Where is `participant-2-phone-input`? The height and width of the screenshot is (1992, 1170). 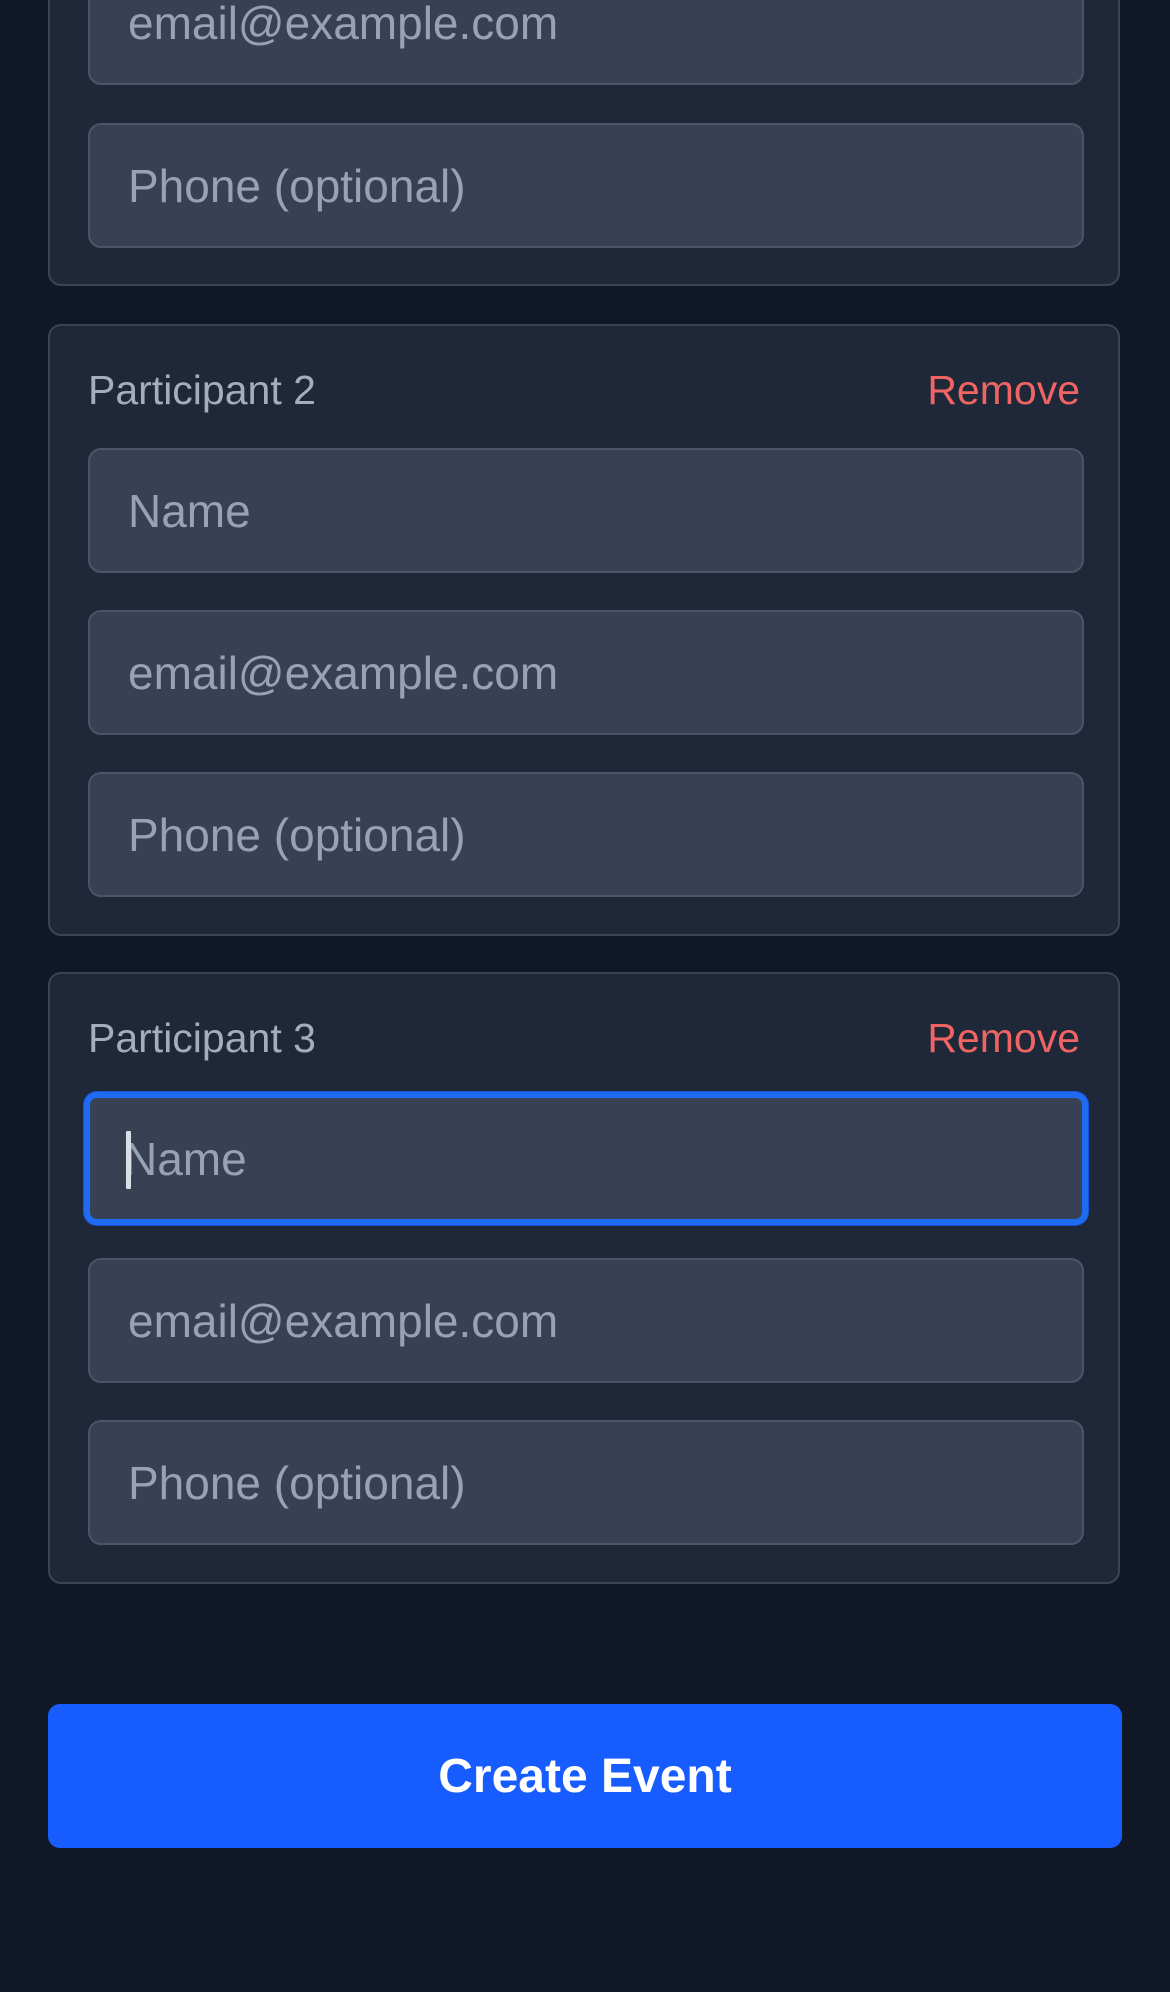 participant-2-phone-input is located at coordinates (586, 834).